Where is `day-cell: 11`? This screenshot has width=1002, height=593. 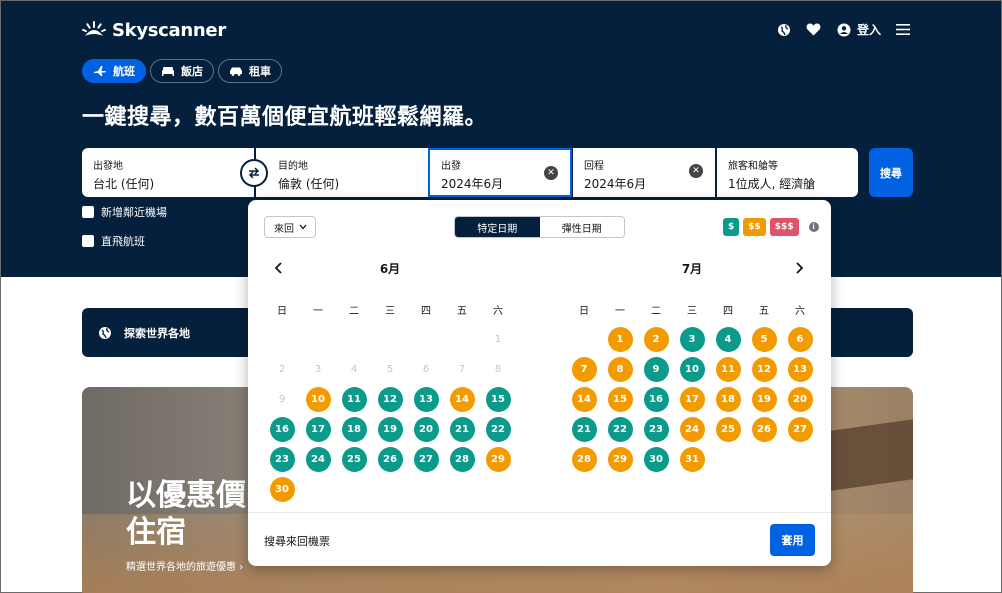
day-cell: 11 is located at coordinates (354, 399).